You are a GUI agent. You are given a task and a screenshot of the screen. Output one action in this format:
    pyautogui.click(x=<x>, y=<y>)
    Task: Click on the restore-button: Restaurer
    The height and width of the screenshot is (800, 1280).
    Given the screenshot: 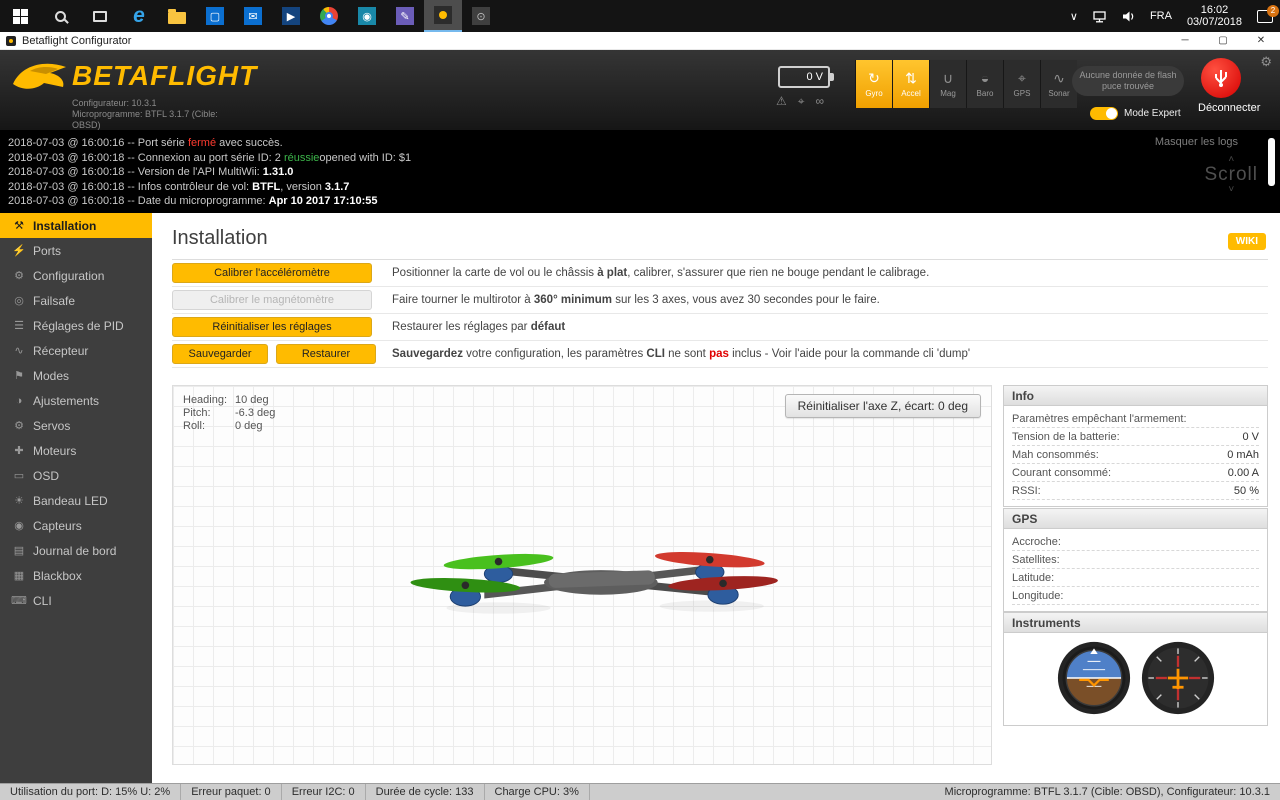 What is the action you would take?
    pyautogui.click(x=326, y=354)
    